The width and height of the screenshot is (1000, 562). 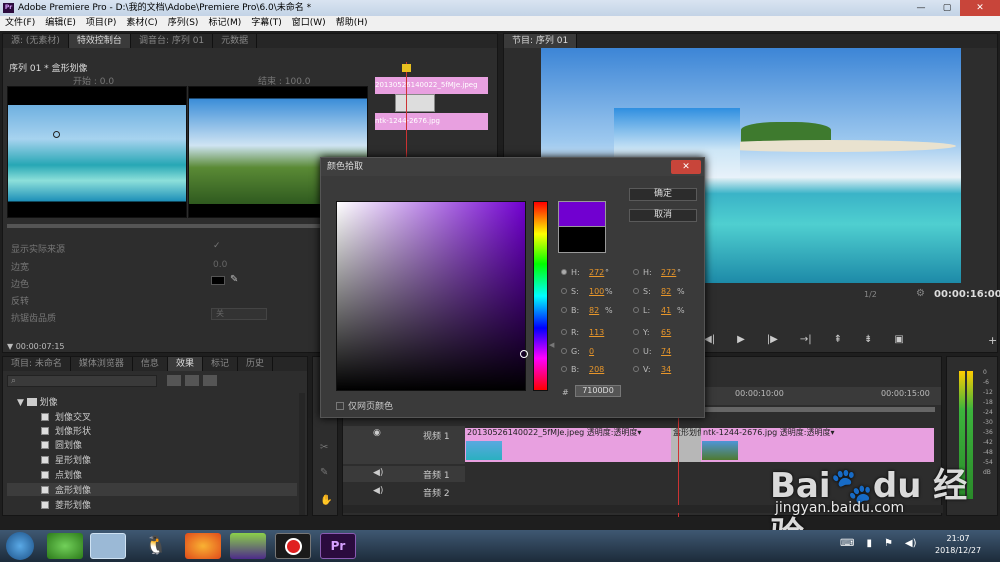 I want to click on menu-project: 项目(P), so click(x=101, y=23).